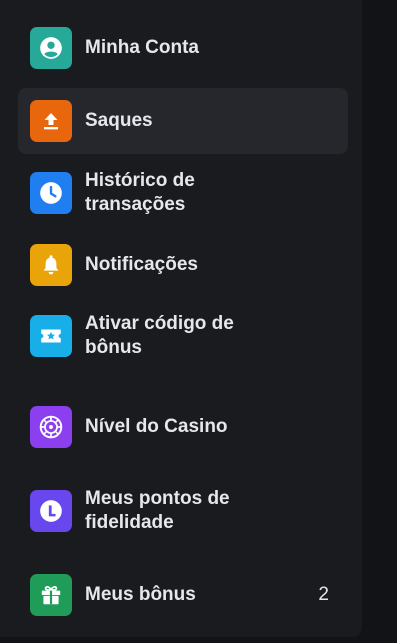 The width and height of the screenshot is (397, 643). I want to click on roulette-icon, so click(51, 427).